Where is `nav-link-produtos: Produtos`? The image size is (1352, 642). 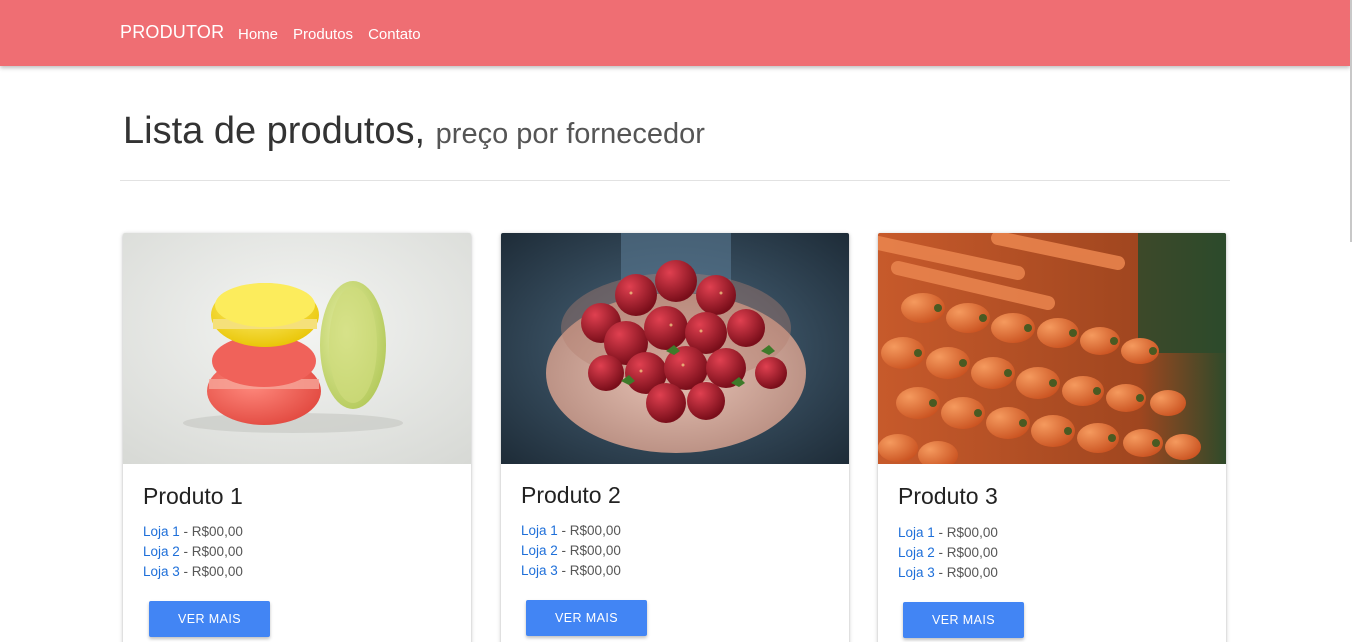
nav-link-produtos: Produtos is located at coordinates (323, 34).